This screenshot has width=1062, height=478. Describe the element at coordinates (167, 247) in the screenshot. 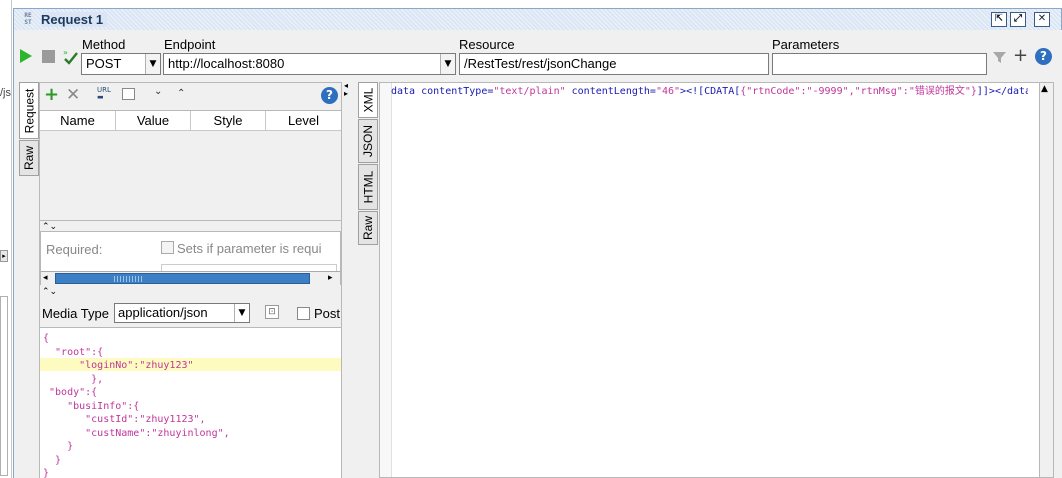

I see `required-checkbox` at that location.